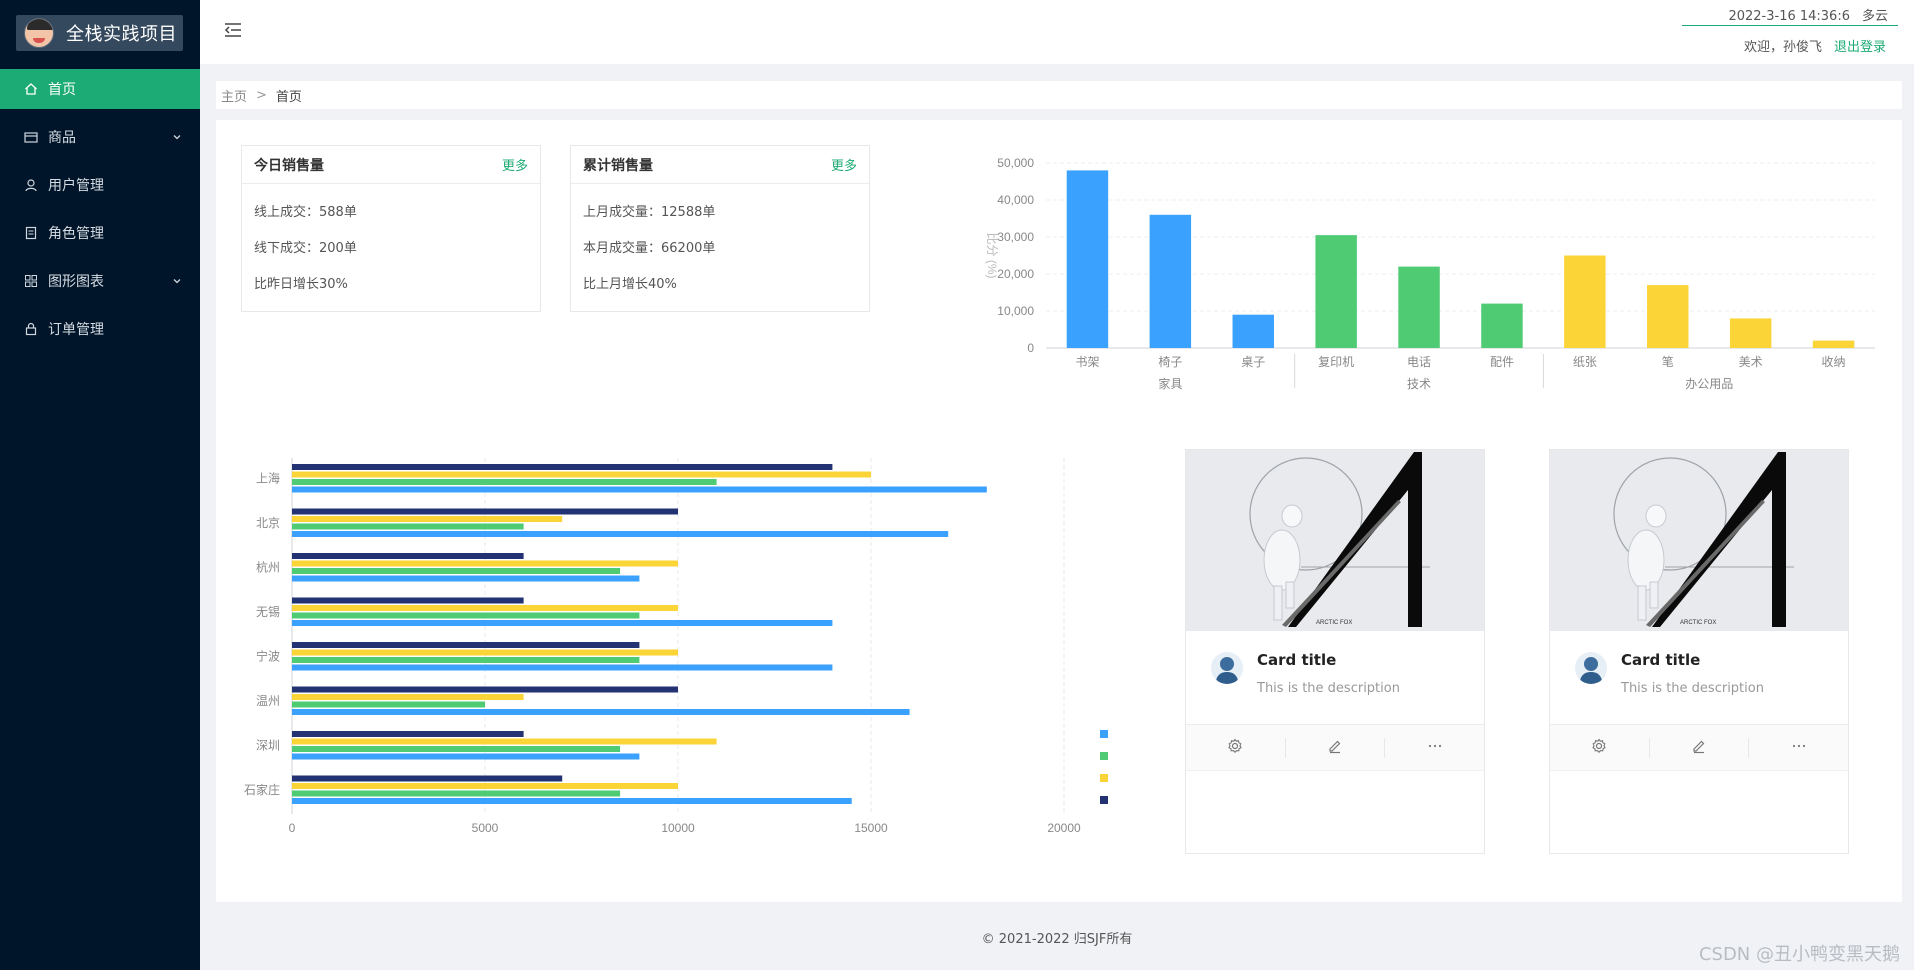  I want to click on app-logo: 全栈实践项目, so click(99, 33).